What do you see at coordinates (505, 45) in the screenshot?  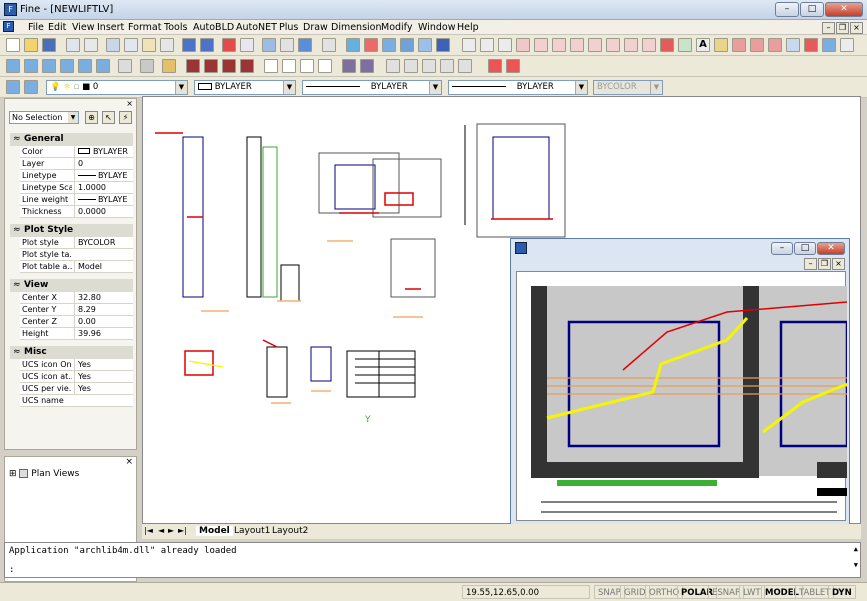 I see `multiline-icon` at bounding box center [505, 45].